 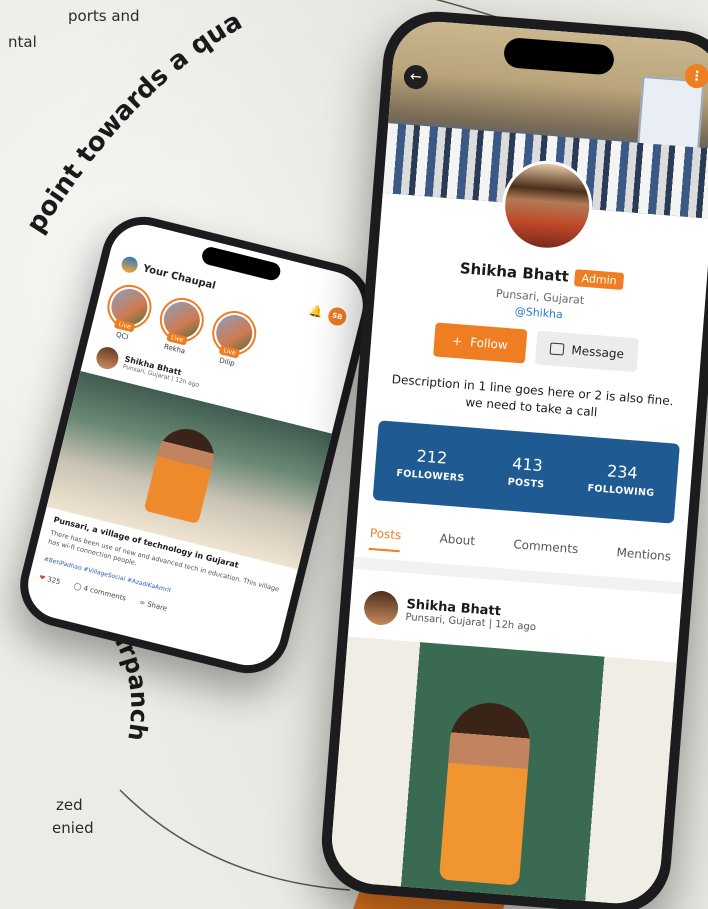 What do you see at coordinates (457, 341) in the screenshot?
I see `plus-icon: +` at bounding box center [457, 341].